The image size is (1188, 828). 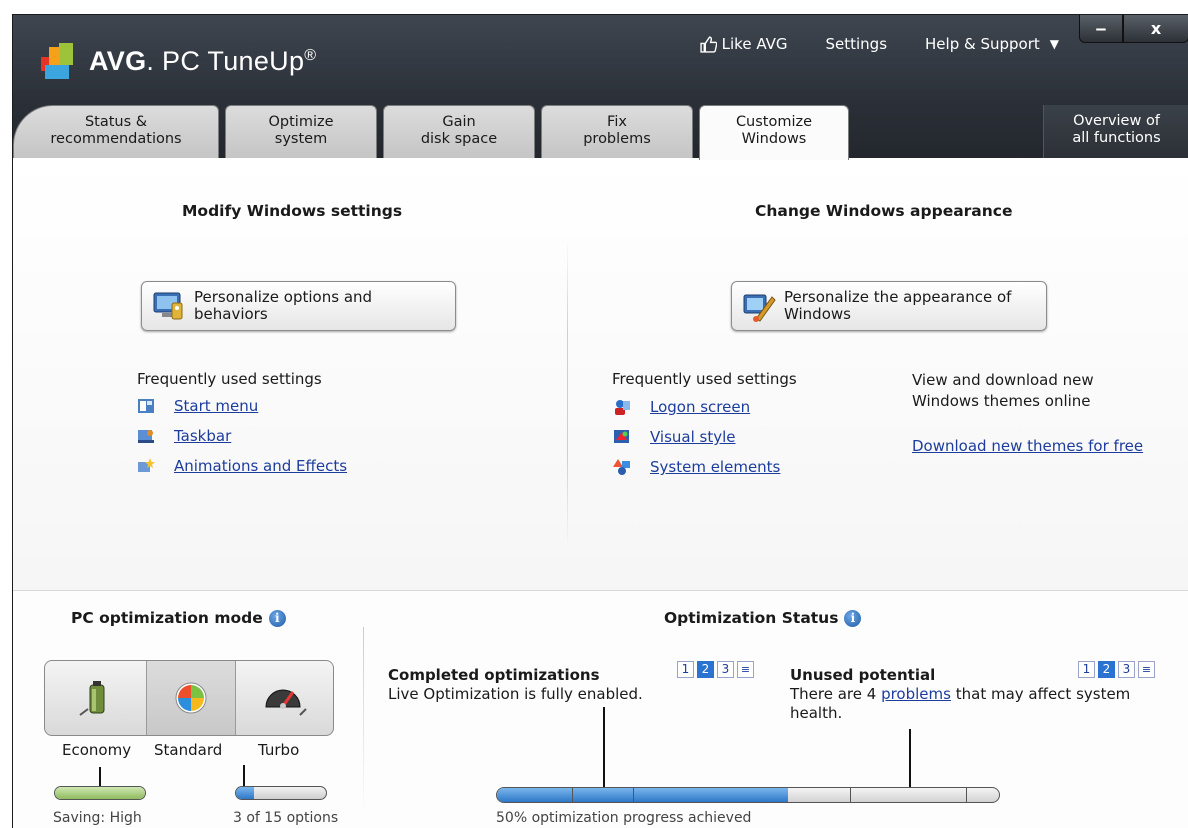 I want to click on unused-text-line2: health., so click(x=816, y=713).